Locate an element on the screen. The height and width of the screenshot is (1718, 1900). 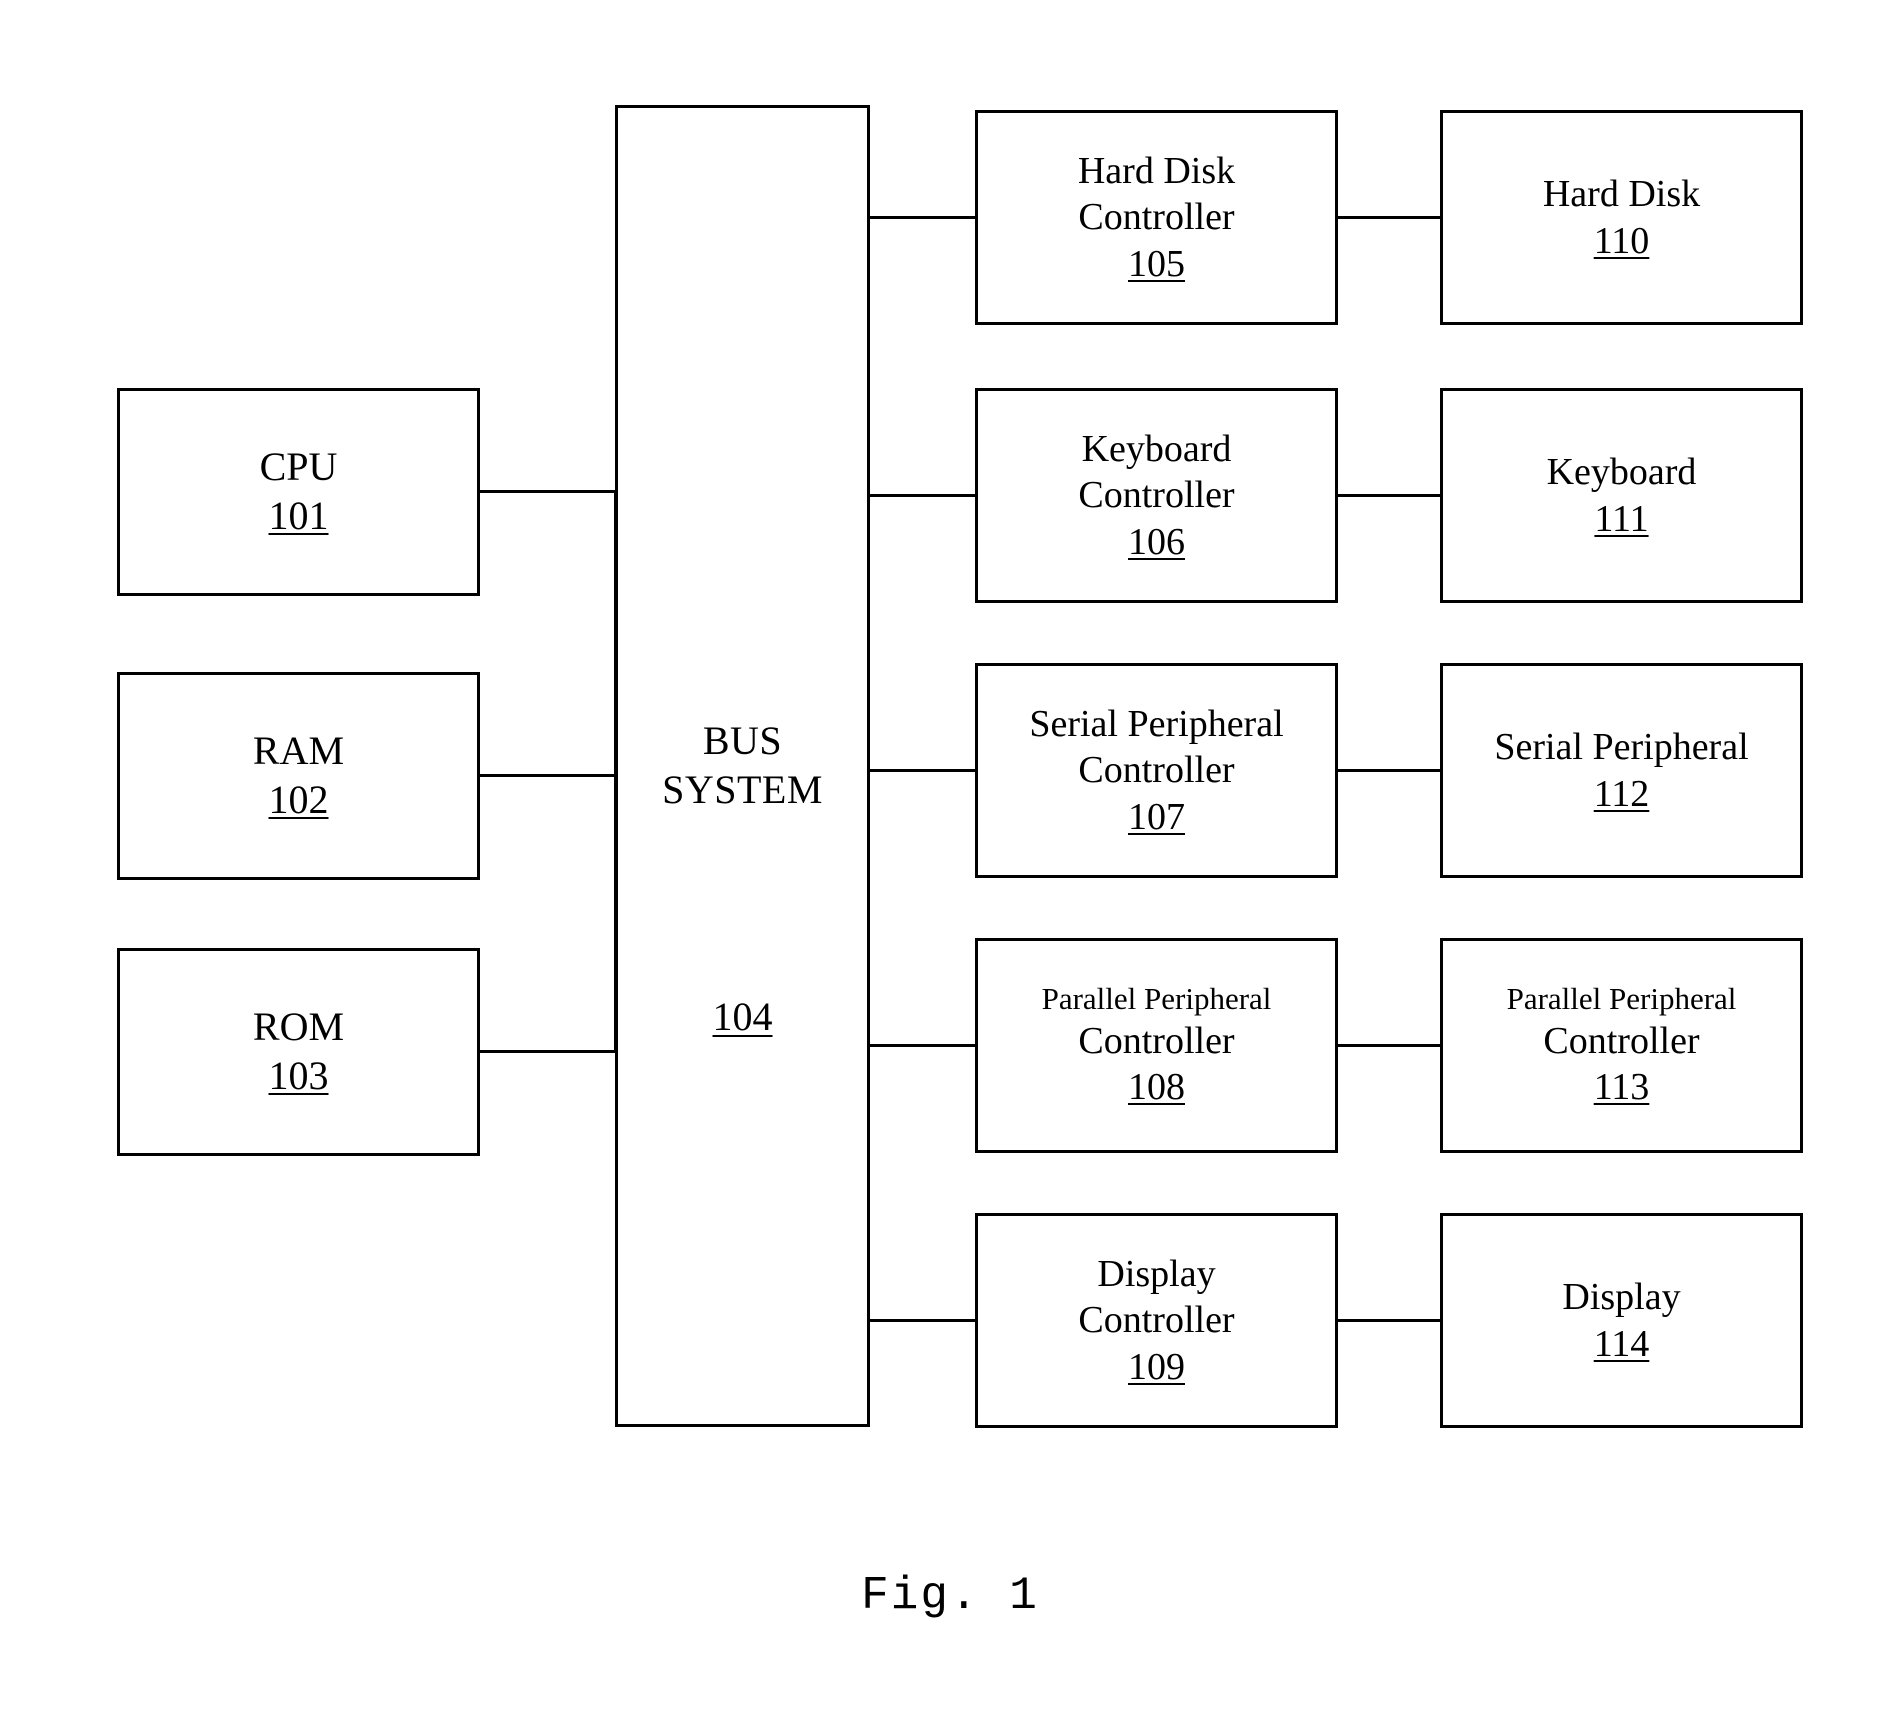
block-parallel-peripheral-controller-right-ref: 113 is located at coordinates (1621, 1087).